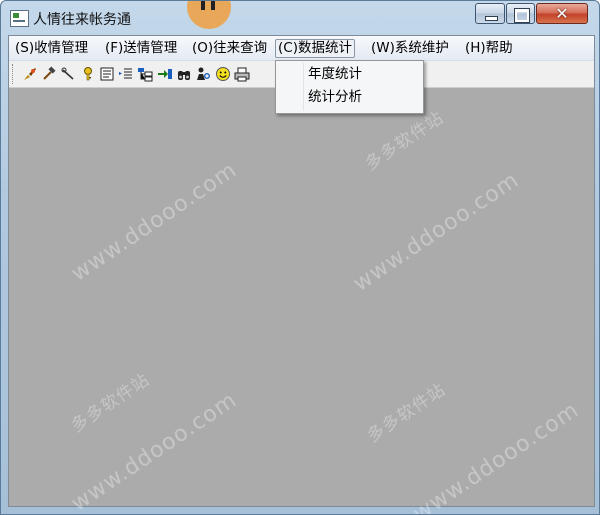  What do you see at coordinates (335, 97) in the screenshot?
I see `dropdown-item-stats-analysis: 统计分析` at bounding box center [335, 97].